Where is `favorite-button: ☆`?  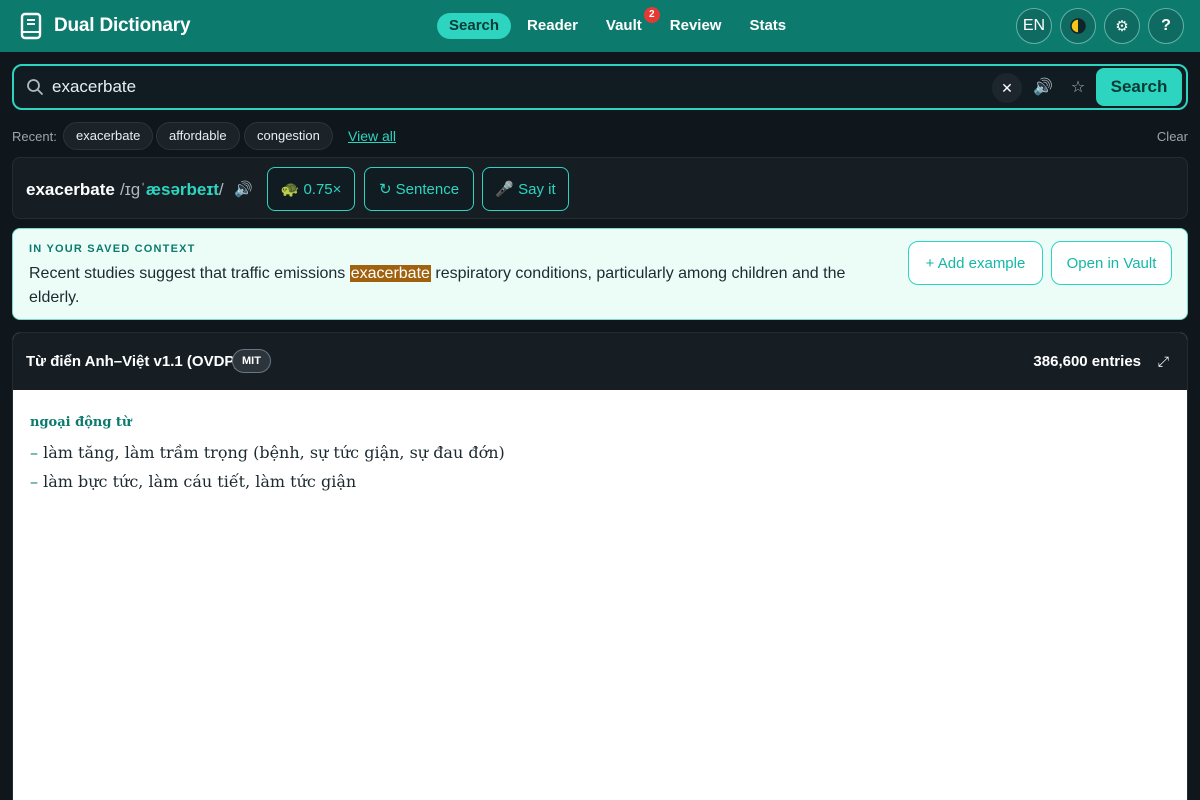 favorite-button: ☆ is located at coordinates (1078, 87).